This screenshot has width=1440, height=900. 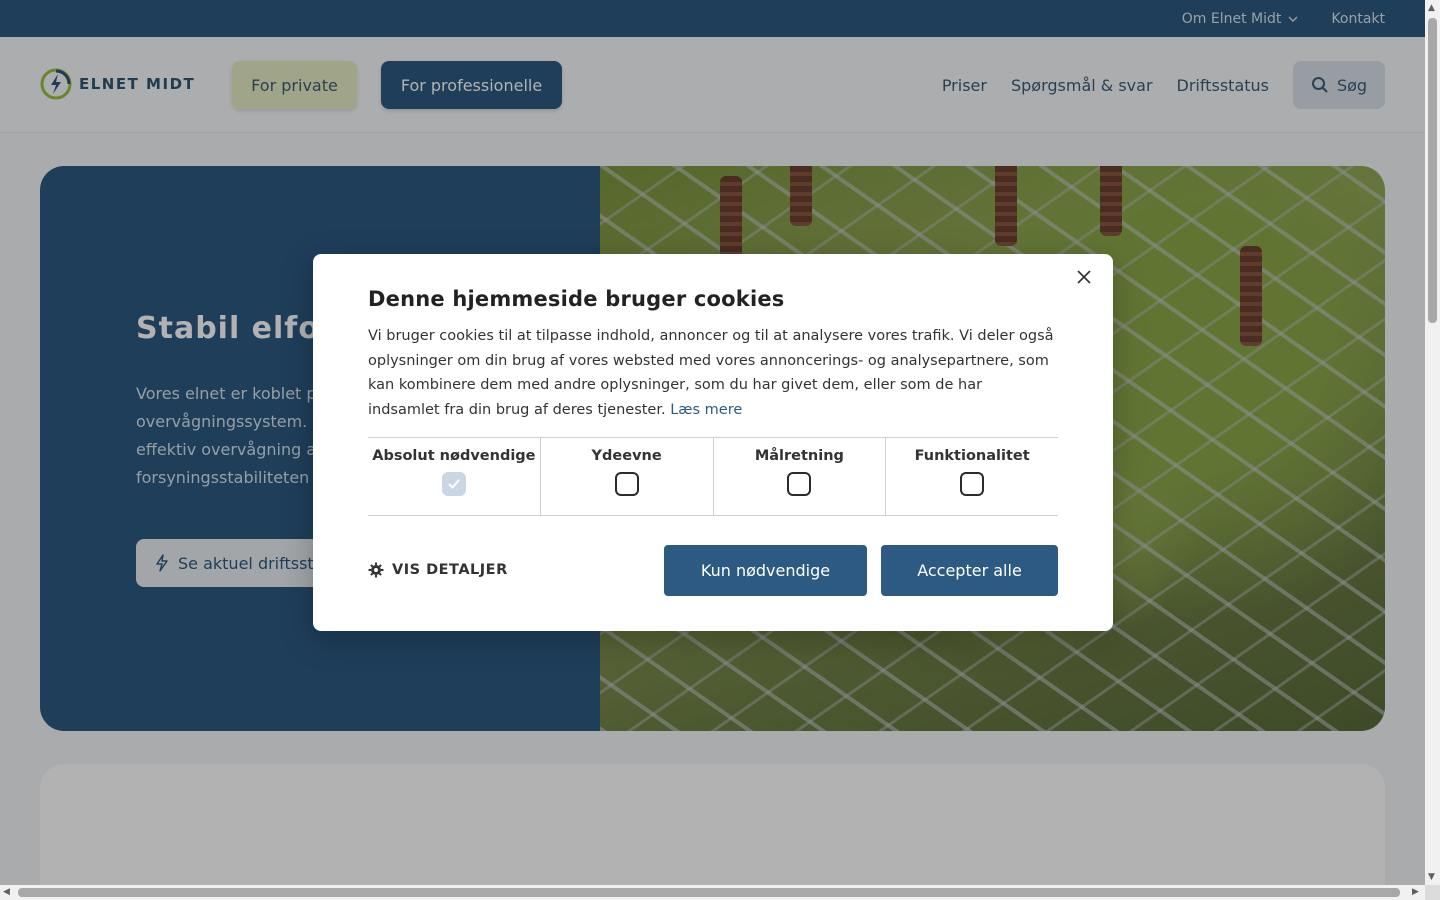 I want to click on gear-icon, so click(x=376, y=570).